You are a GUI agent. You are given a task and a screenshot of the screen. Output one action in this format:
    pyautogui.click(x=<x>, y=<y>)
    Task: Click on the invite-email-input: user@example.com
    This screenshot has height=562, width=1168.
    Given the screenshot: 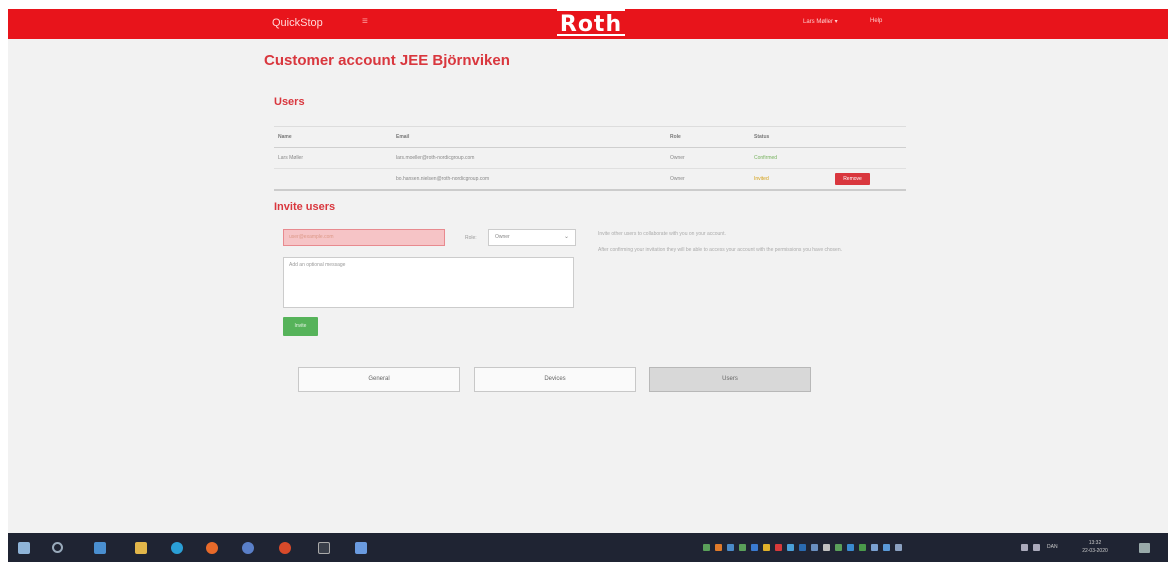 What is the action you would take?
    pyautogui.click(x=364, y=237)
    